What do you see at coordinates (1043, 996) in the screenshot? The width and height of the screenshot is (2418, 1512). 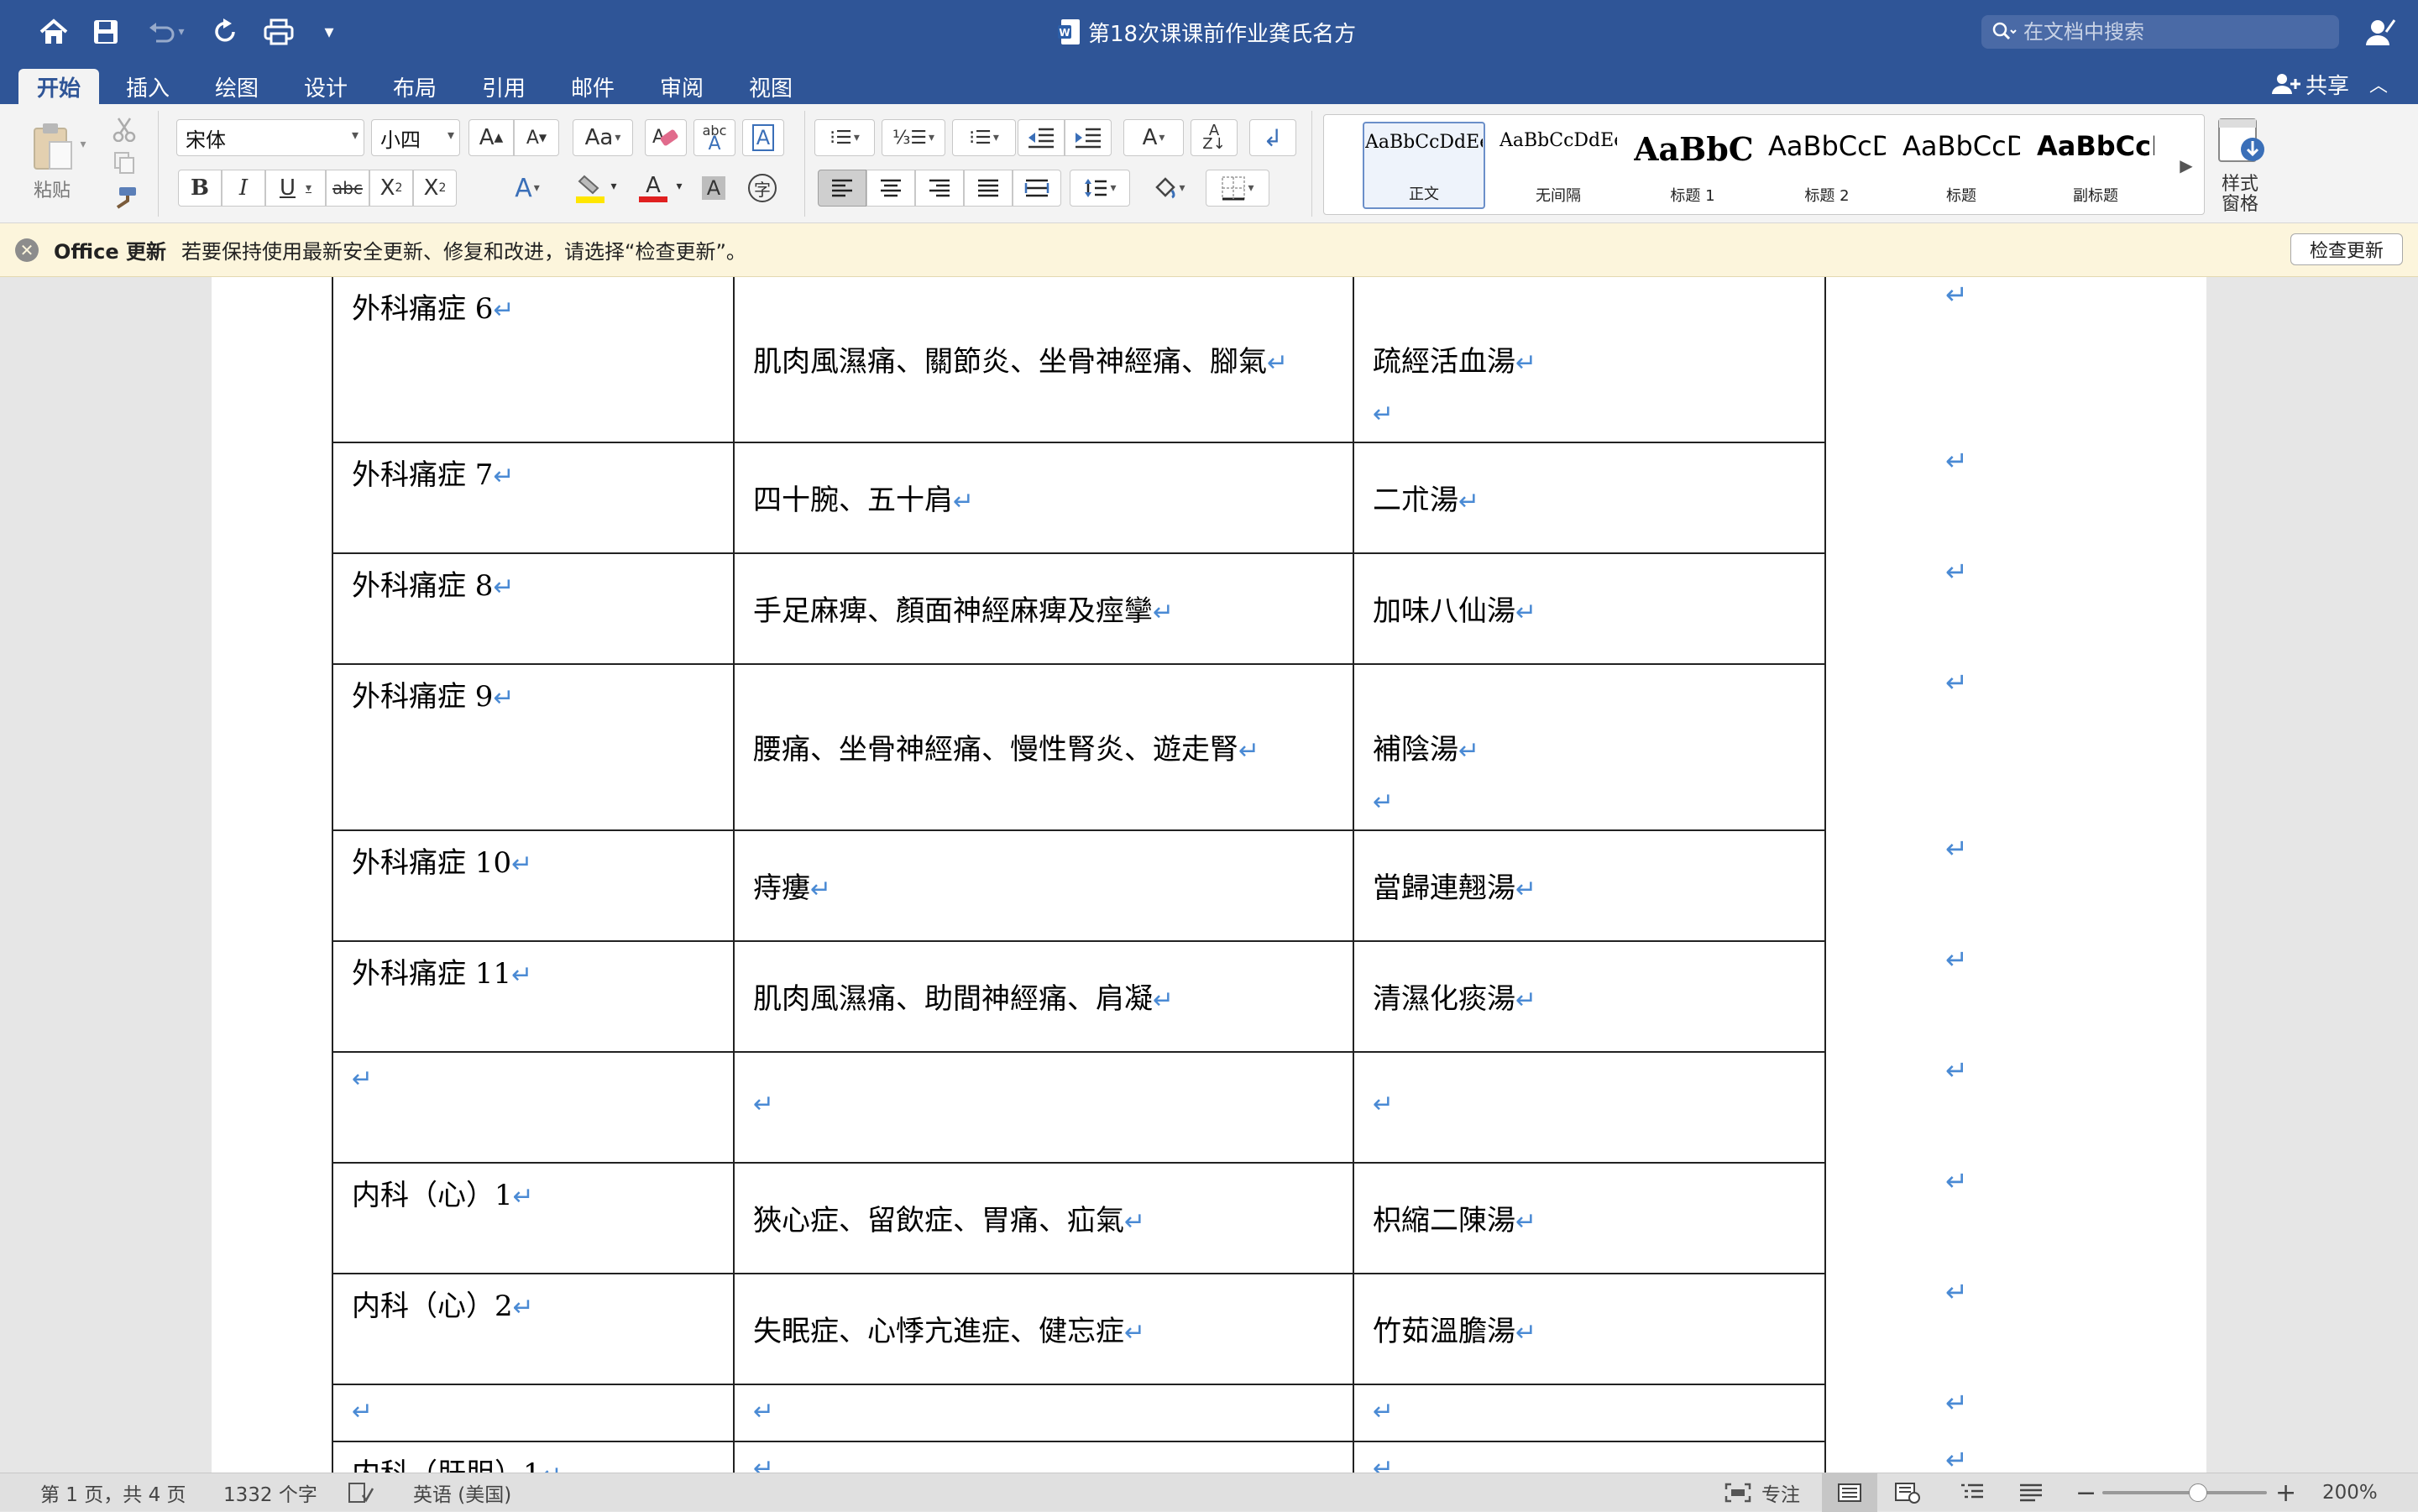 I see `table-cell: 肌肉風濕痛、助間神經痛、肩凝↵` at bounding box center [1043, 996].